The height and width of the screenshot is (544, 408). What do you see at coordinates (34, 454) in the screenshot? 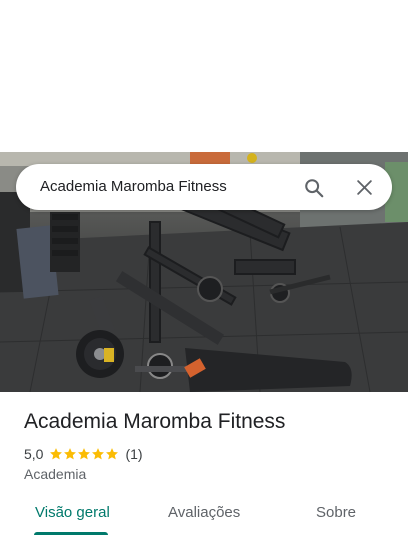
I see `rating-value: 5,0` at bounding box center [34, 454].